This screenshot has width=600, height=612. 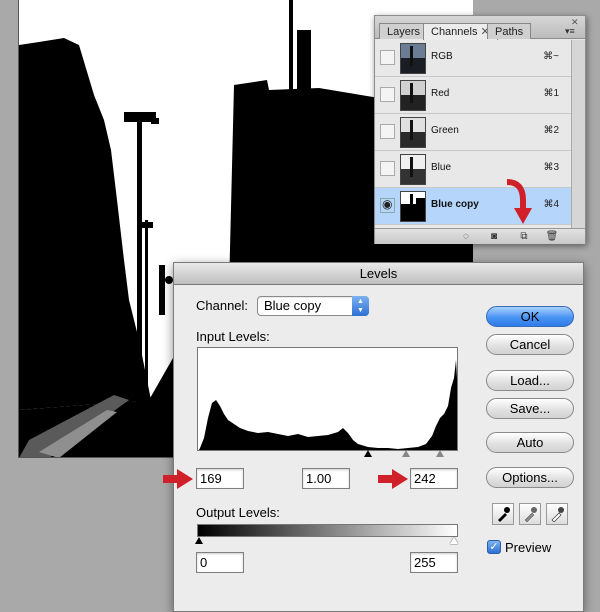 I want to click on input-gamma-field: 1.00, so click(x=326, y=478).